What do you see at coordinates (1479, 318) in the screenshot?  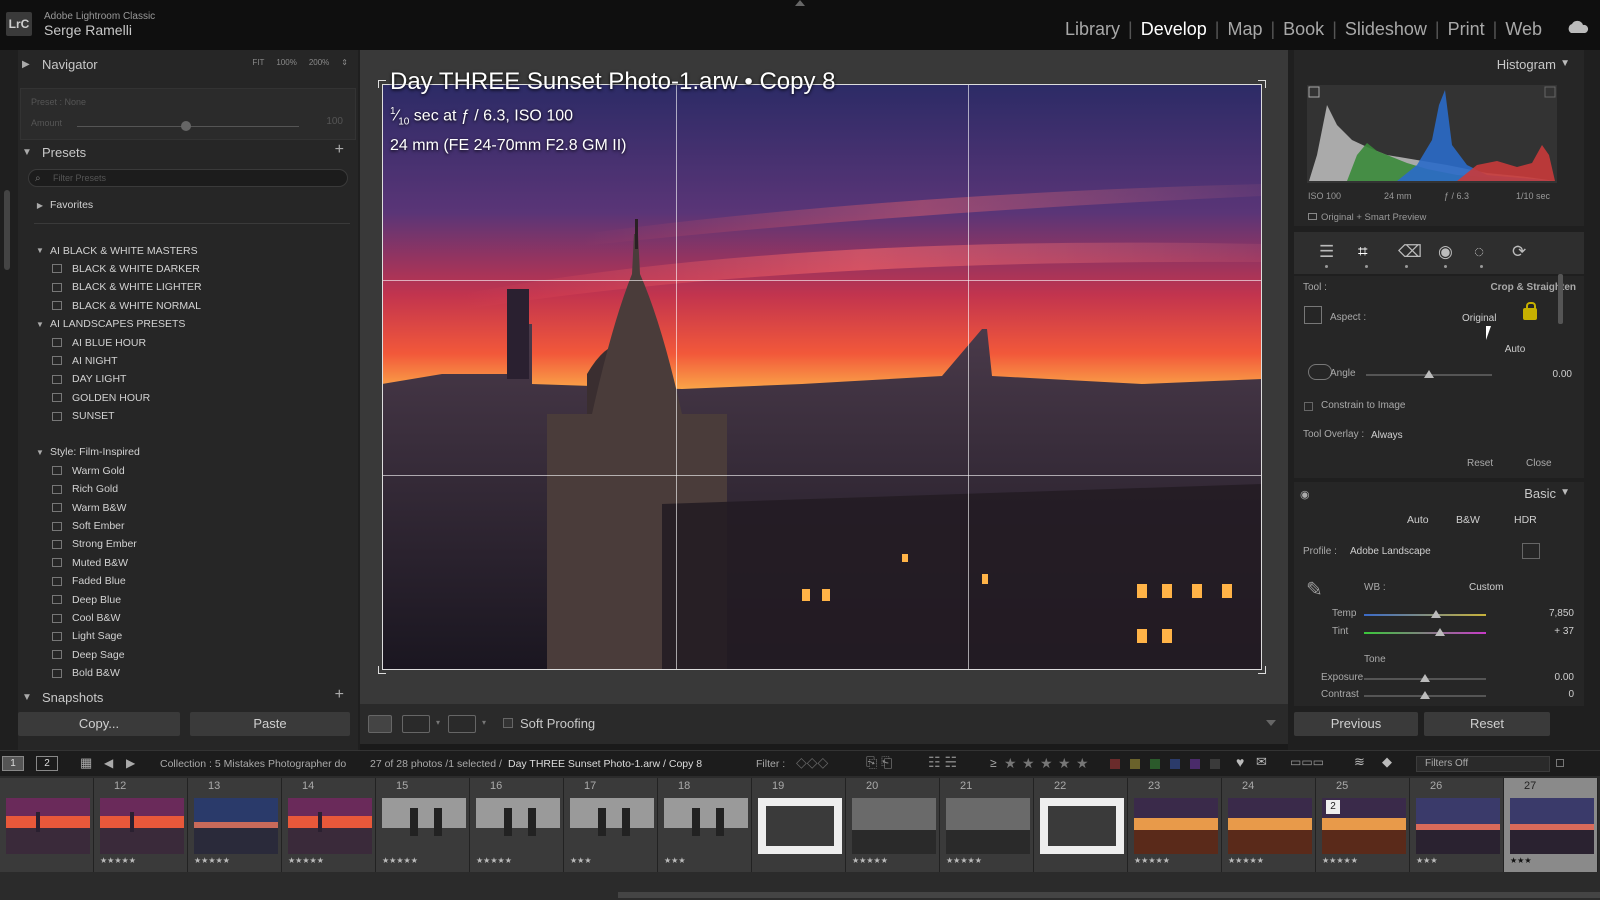 I see `aspect-value: Original` at bounding box center [1479, 318].